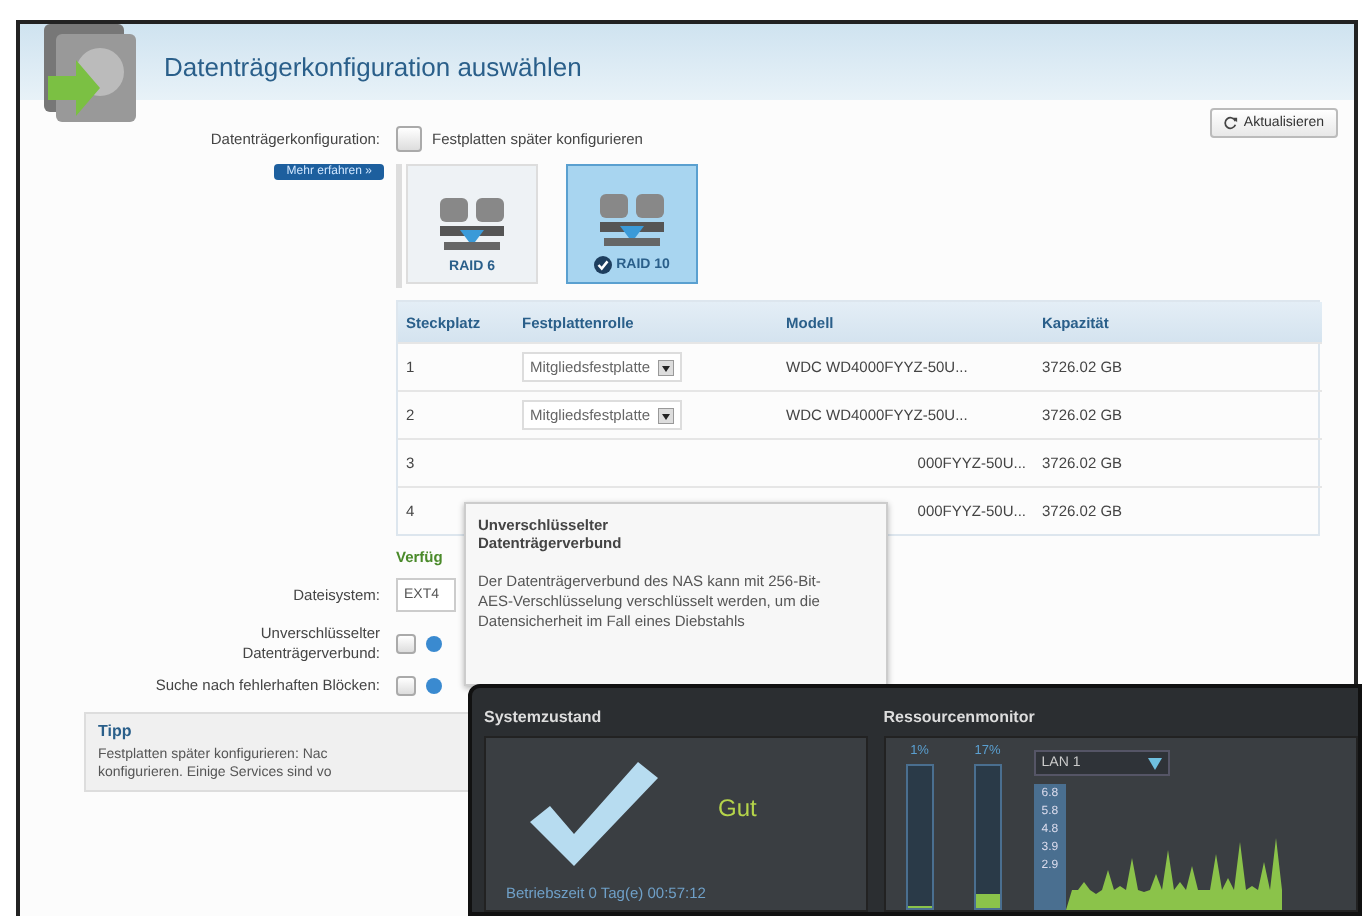 This screenshot has width=1362, height=916. What do you see at coordinates (960, 717) in the screenshot?
I see `panel-title: Ressourcenmonitor` at bounding box center [960, 717].